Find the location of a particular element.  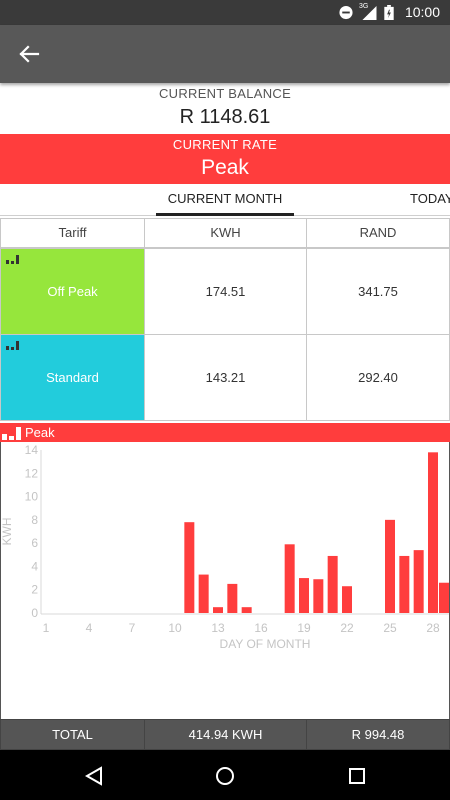

rate-value: Peak is located at coordinates (225, 167).